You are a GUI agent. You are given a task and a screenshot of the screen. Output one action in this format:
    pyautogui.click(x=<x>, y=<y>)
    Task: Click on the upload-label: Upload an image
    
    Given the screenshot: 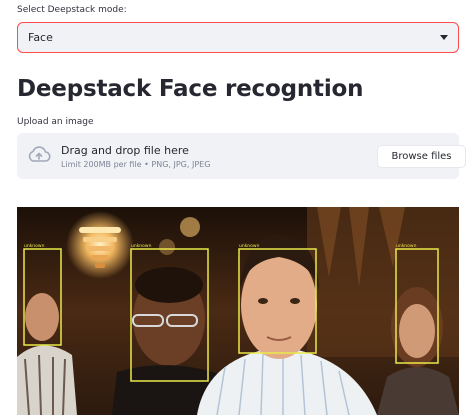 What is the action you would take?
    pyautogui.click(x=55, y=122)
    